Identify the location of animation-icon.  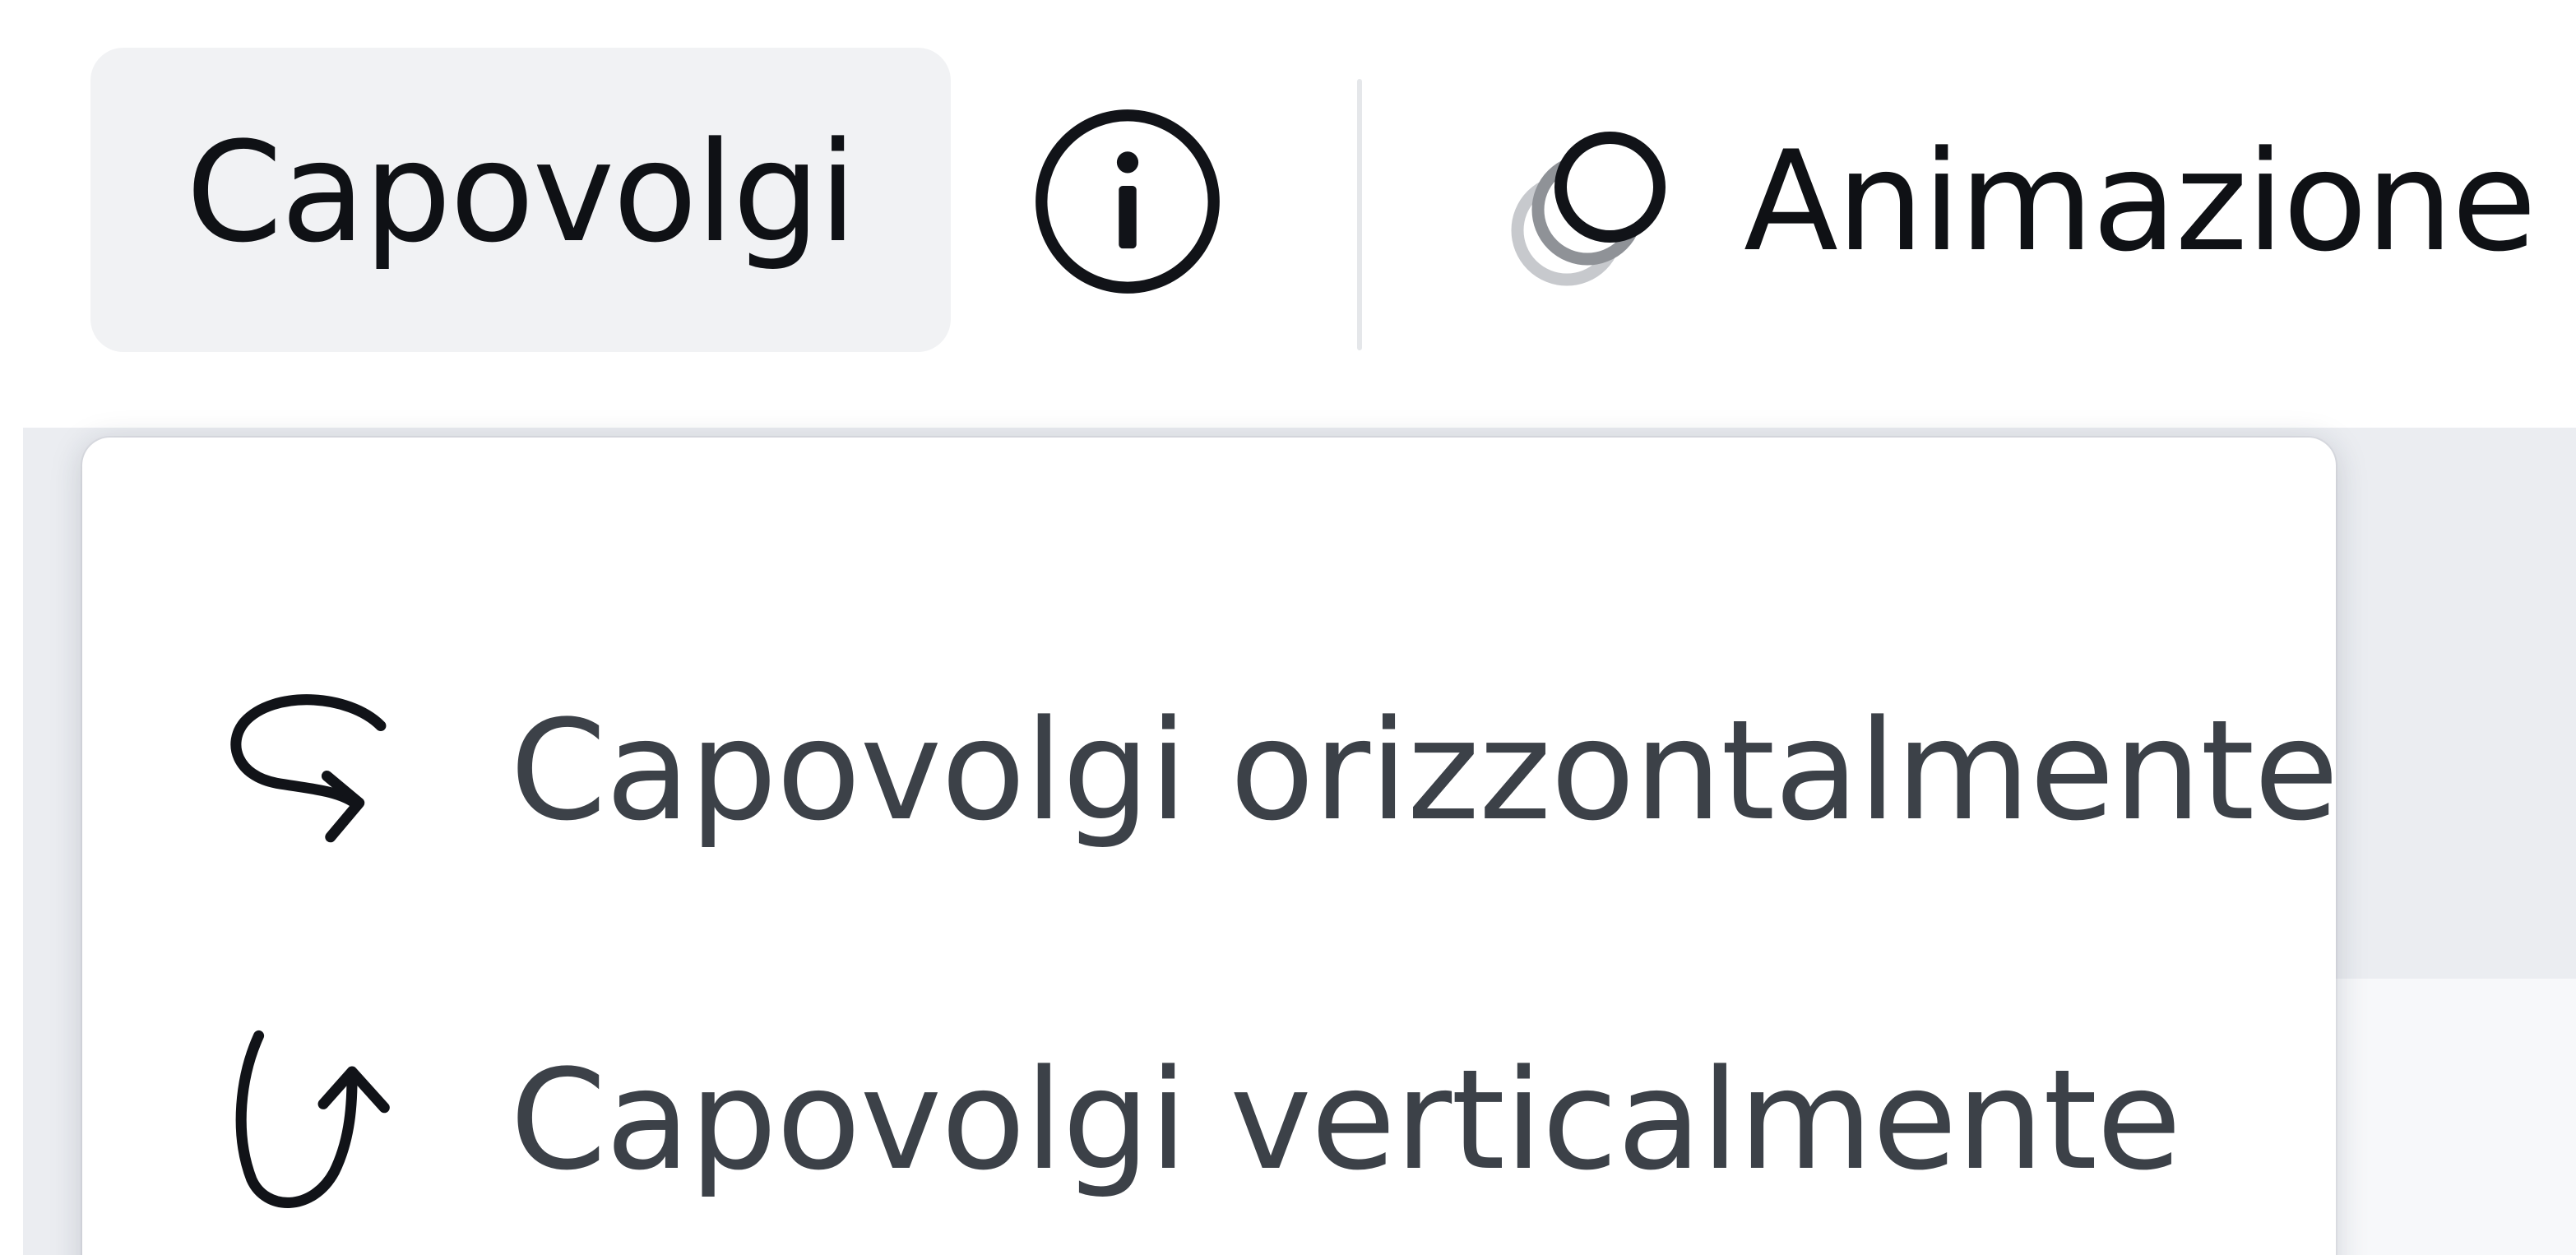
(1589, 209).